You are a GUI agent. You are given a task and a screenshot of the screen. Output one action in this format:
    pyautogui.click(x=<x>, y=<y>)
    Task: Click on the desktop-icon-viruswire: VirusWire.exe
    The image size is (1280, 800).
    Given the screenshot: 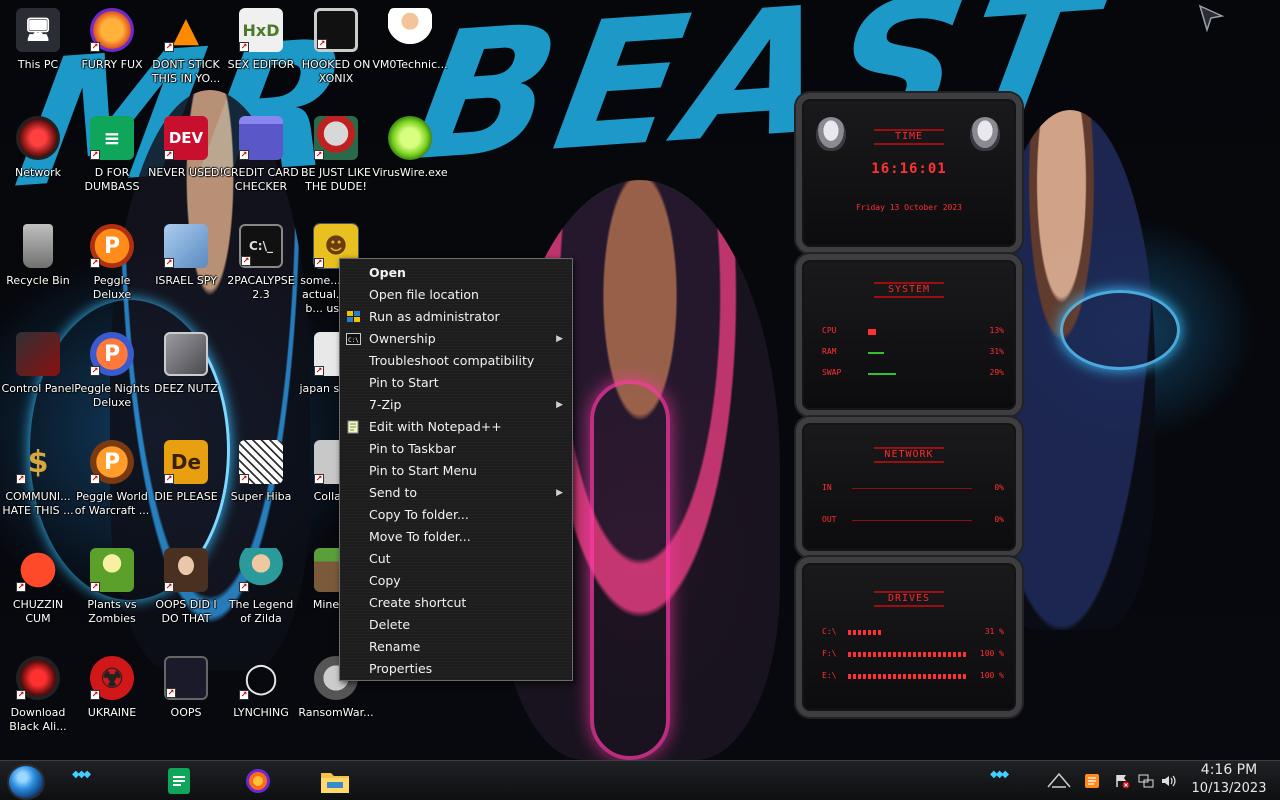 What is the action you would take?
    pyautogui.click(x=410, y=148)
    